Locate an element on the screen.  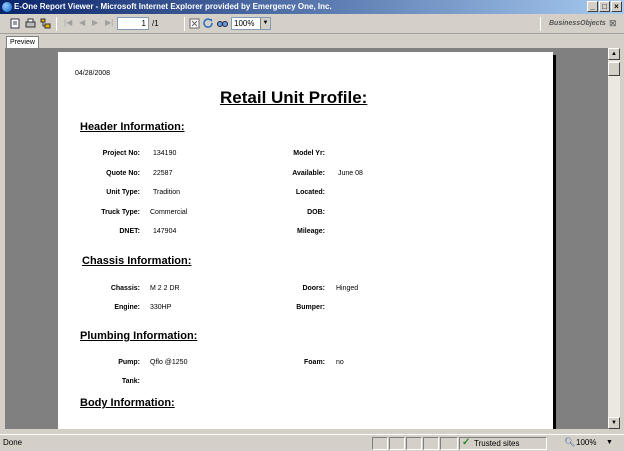
security-zone: ✓ Trusted sites is located at coordinates (503, 443).